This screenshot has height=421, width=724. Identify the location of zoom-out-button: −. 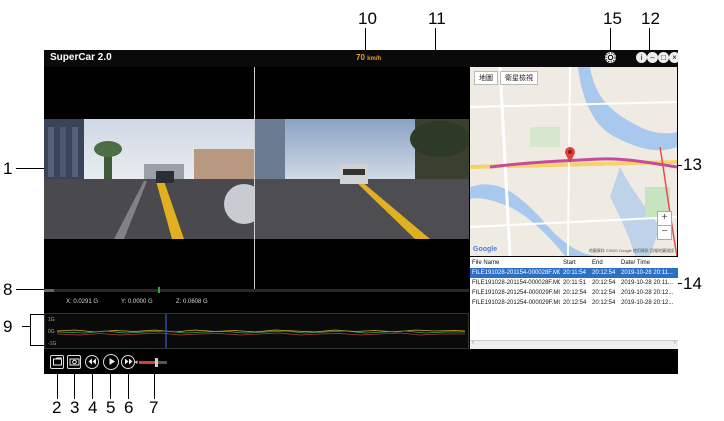
(664, 232).